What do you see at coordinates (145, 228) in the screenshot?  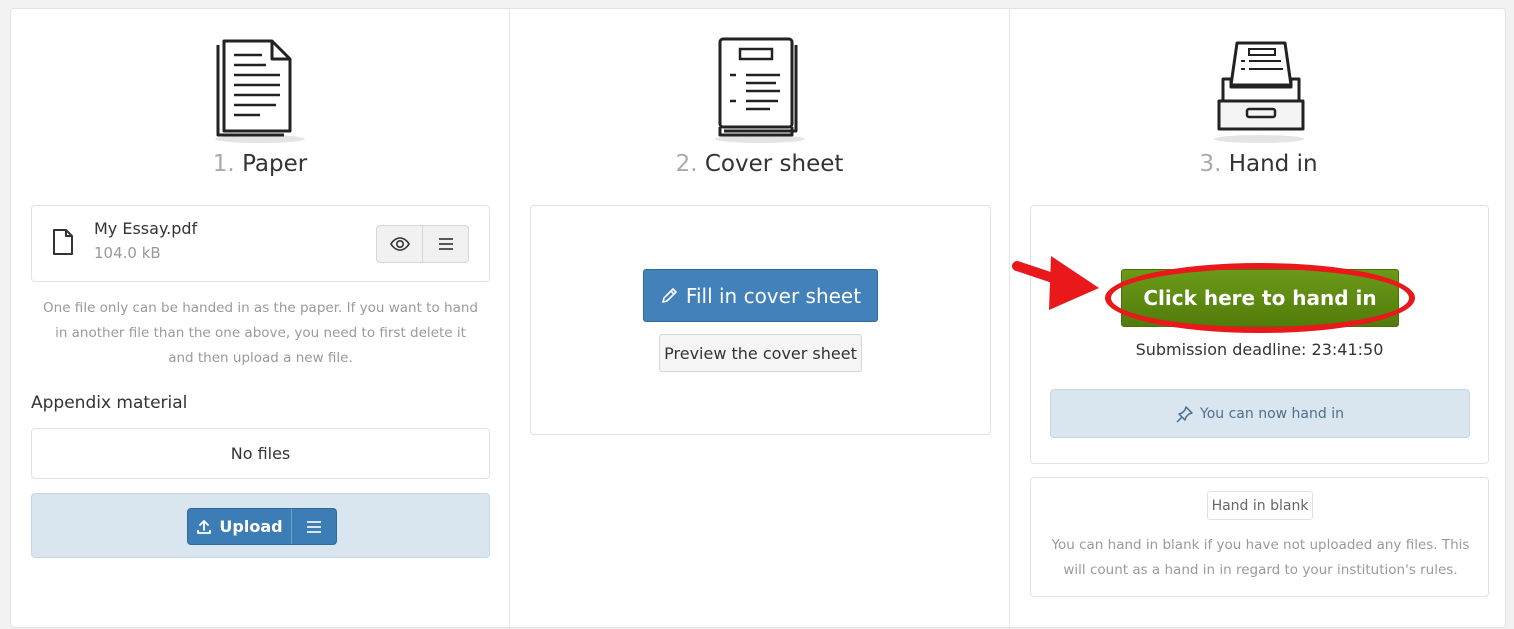 I see `file-name: My Essay.pdf` at bounding box center [145, 228].